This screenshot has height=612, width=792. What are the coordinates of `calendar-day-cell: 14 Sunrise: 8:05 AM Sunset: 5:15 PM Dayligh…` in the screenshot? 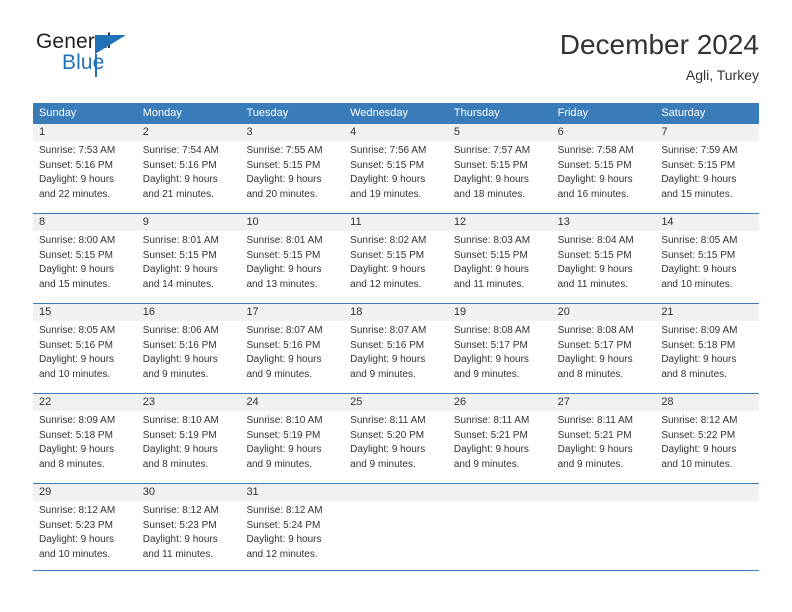 It's located at (707, 258).